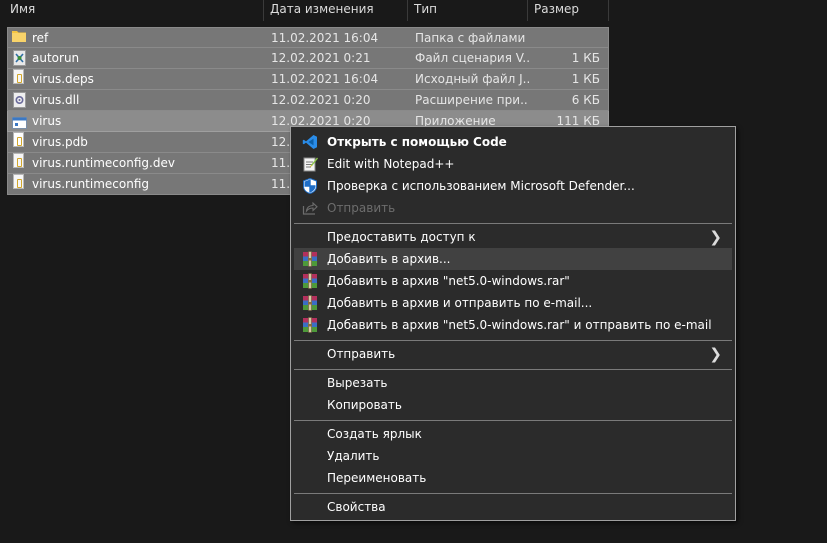 This screenshot has width=827, height=543. What do you see at coordinates (513, 434) in the screenshot?
I see `menu-item-create-shortcut: Создать ярлык` at bounding box center [513, 434].